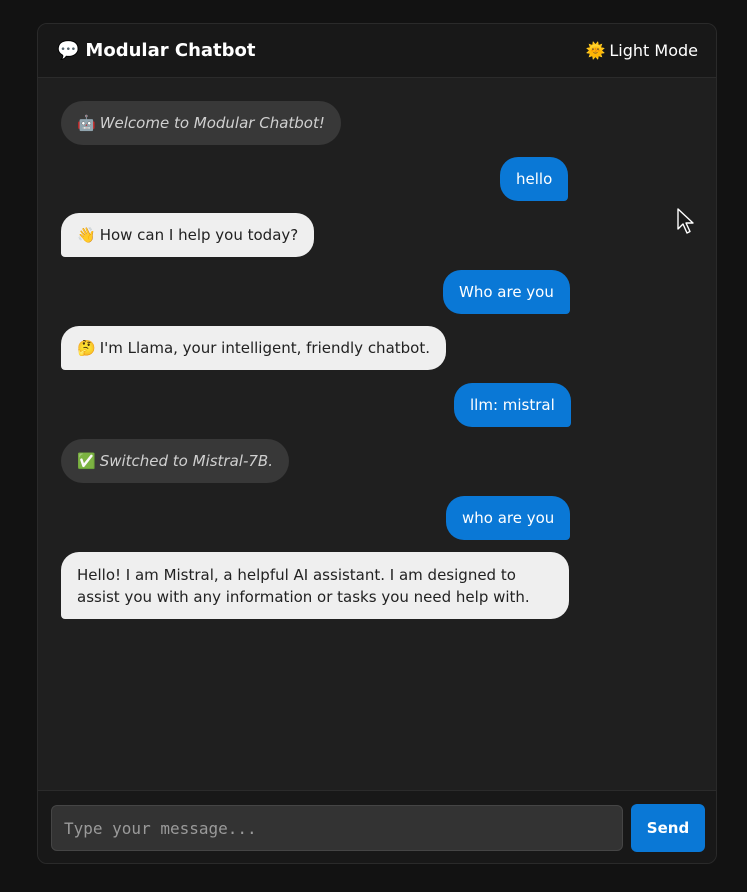 The height and width of the screenshot is (892, 747). I want to click on message-text: Who are you, so click(506, 292).